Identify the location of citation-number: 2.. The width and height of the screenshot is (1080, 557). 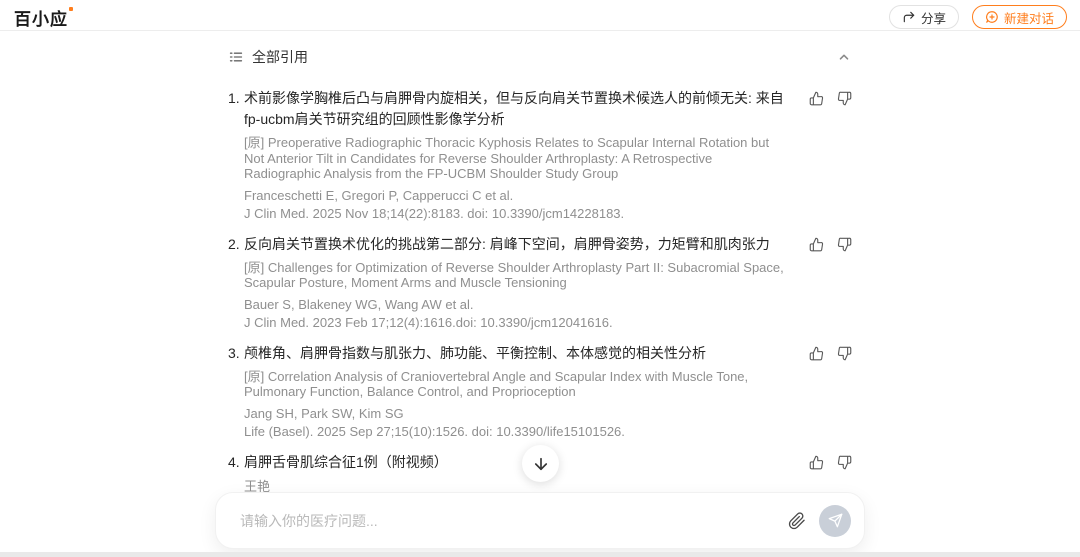
(234, 243).